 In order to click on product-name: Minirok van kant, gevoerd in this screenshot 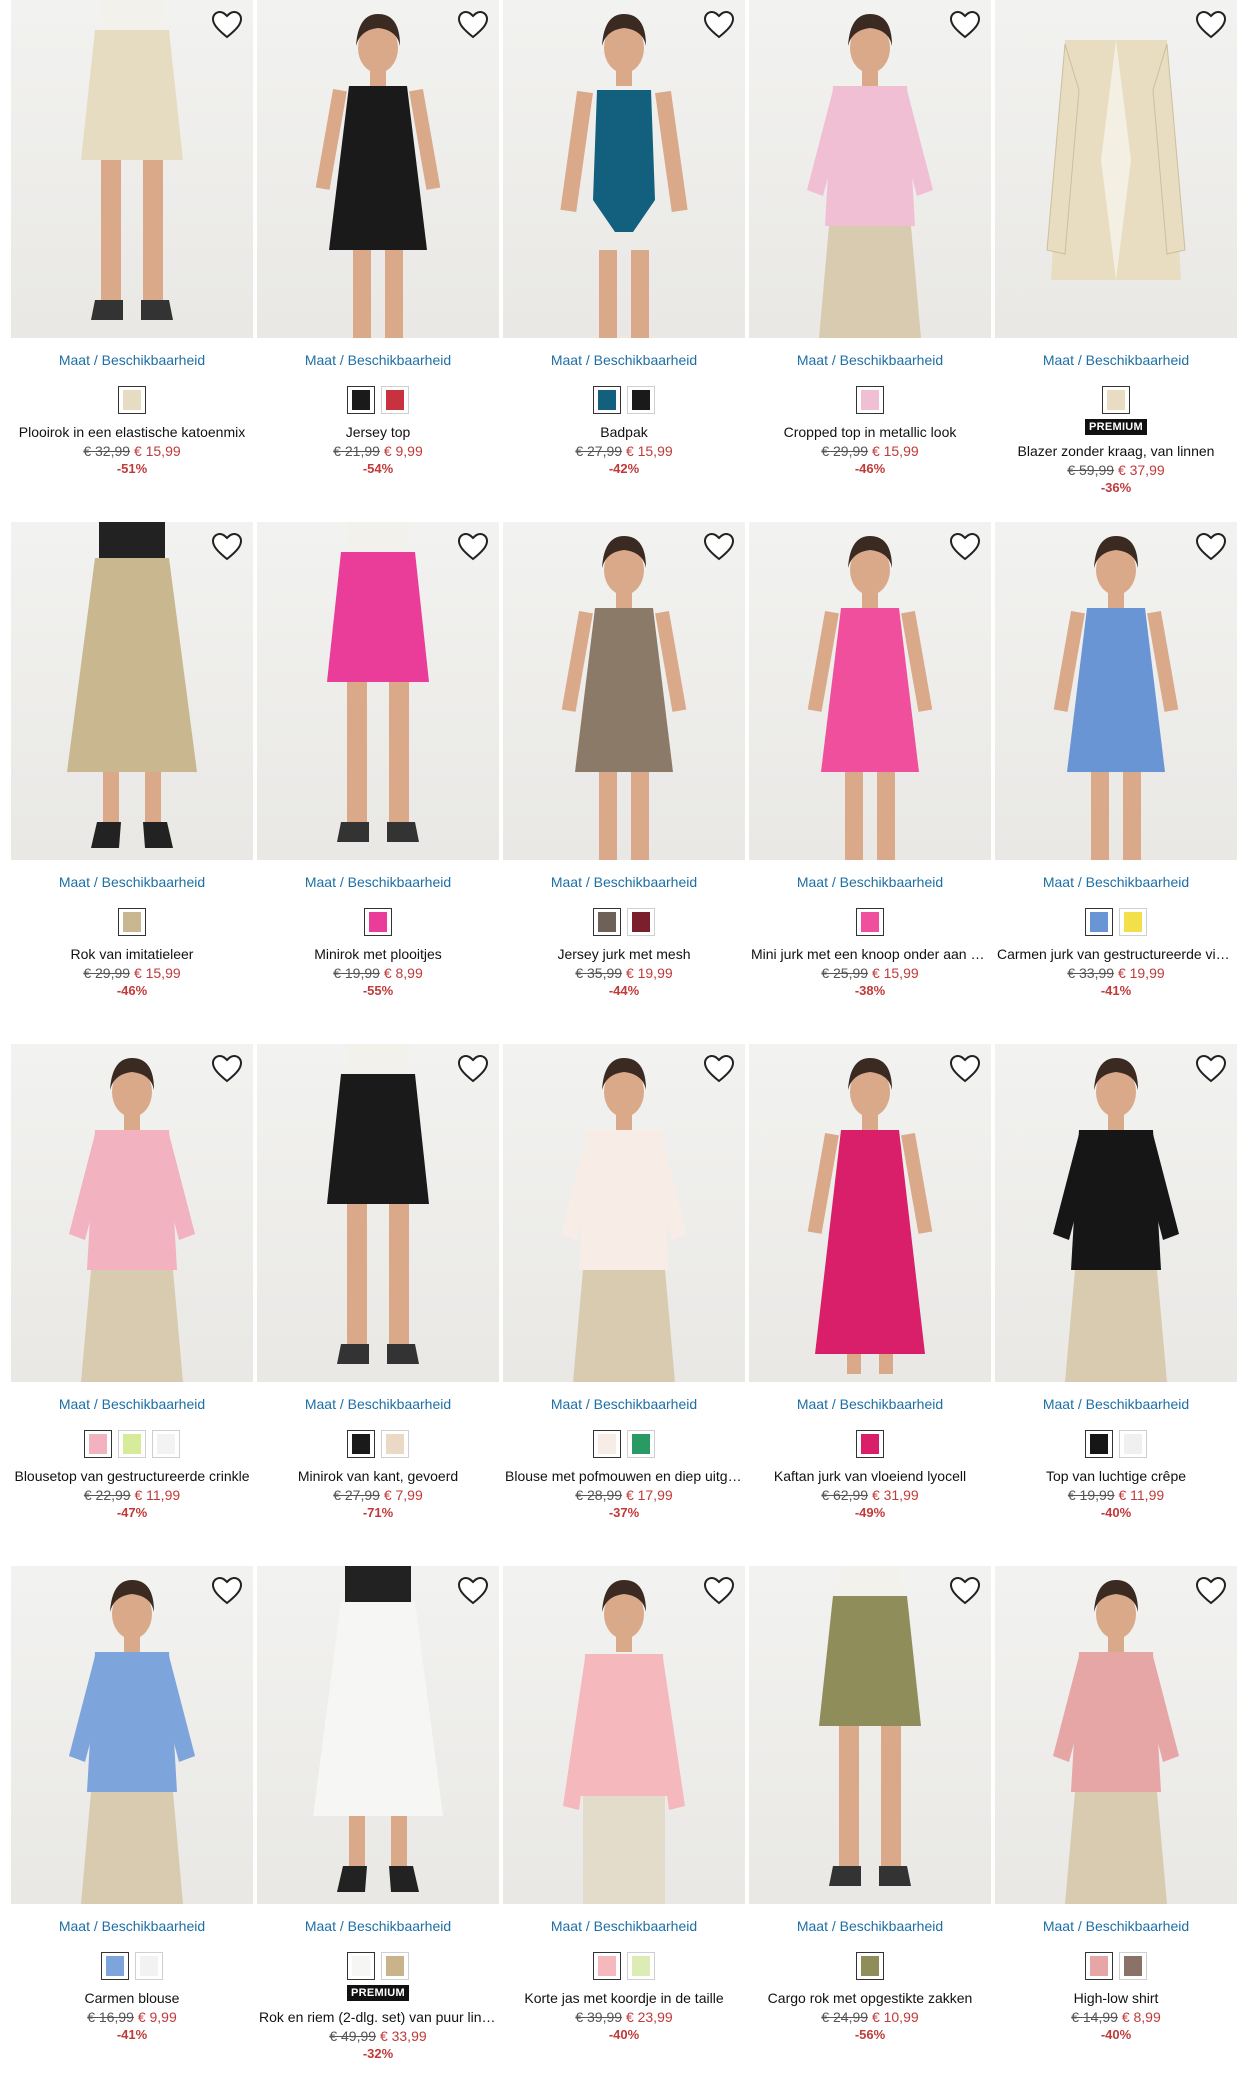, I will do `click(378, 1476)`.